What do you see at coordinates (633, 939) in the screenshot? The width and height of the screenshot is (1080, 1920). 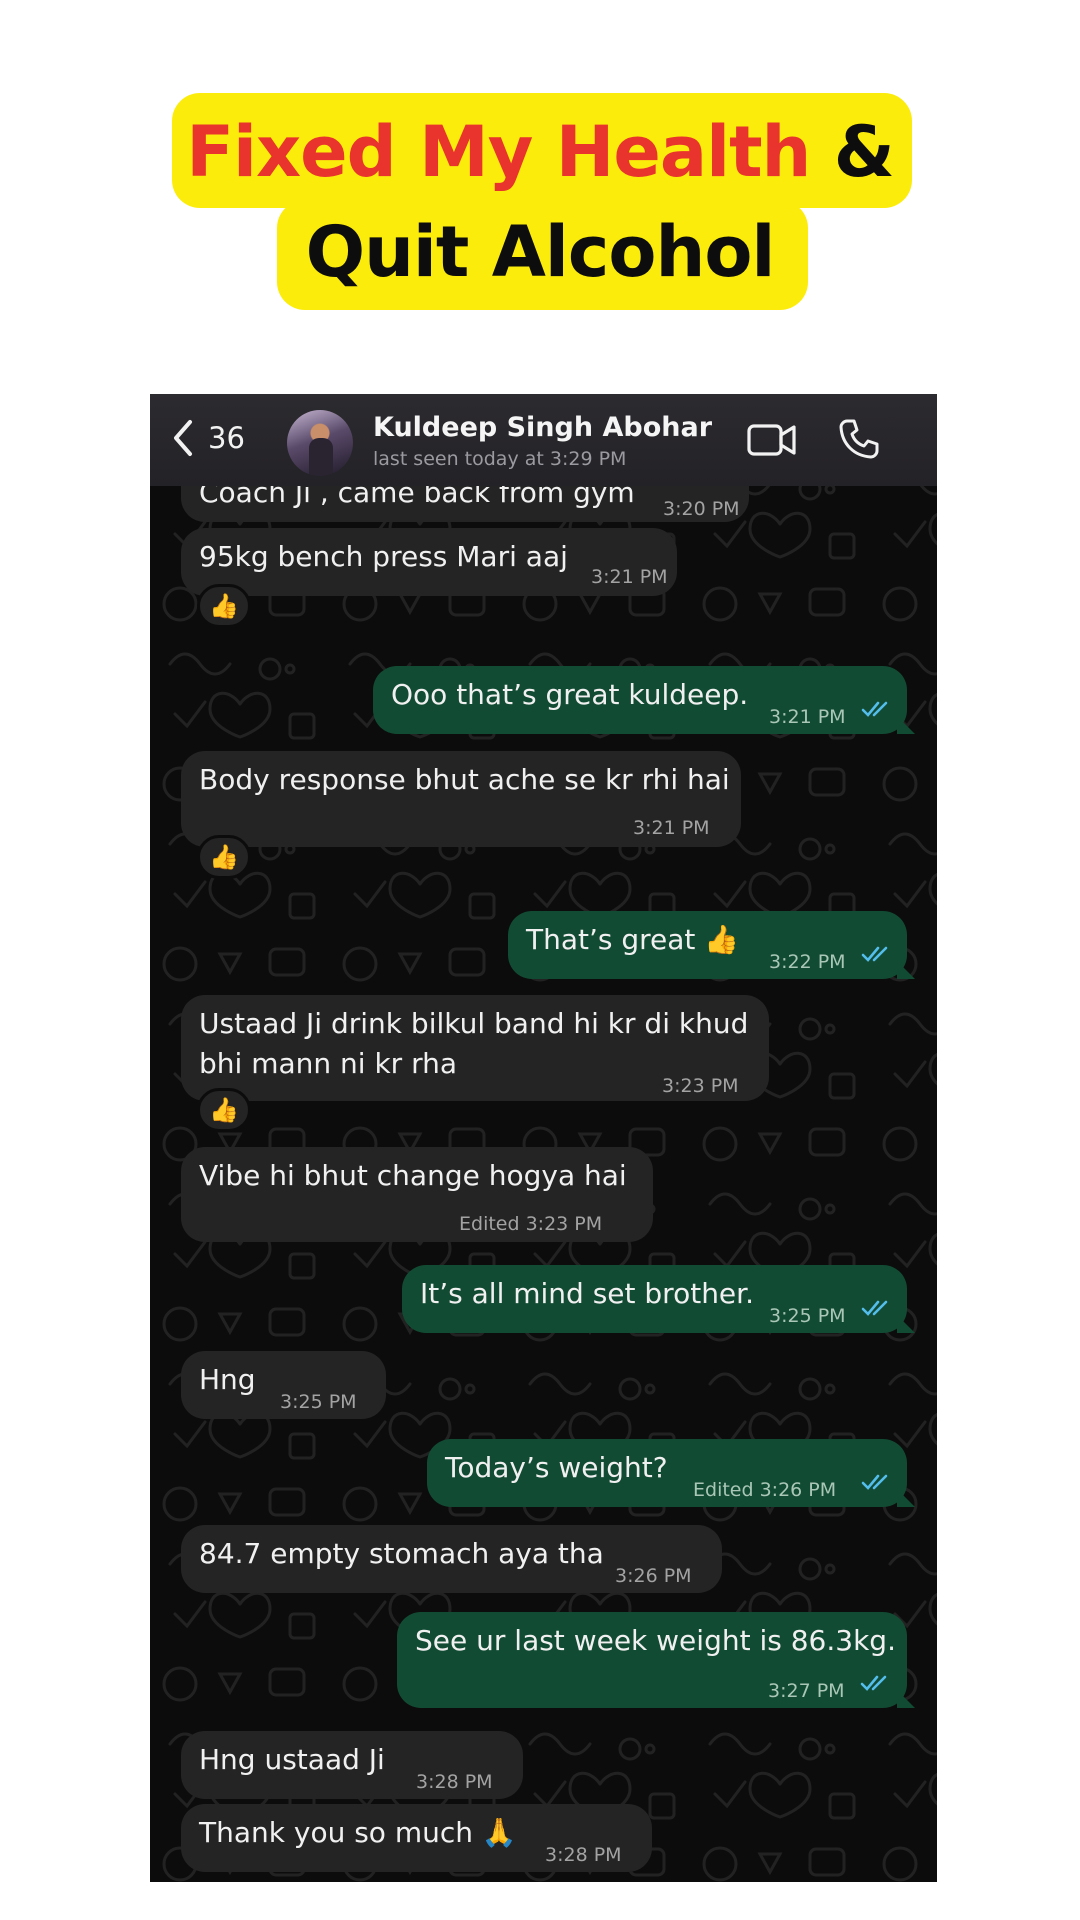 I see `message-text: That’s great 👍` at bounding box center [633, 939].